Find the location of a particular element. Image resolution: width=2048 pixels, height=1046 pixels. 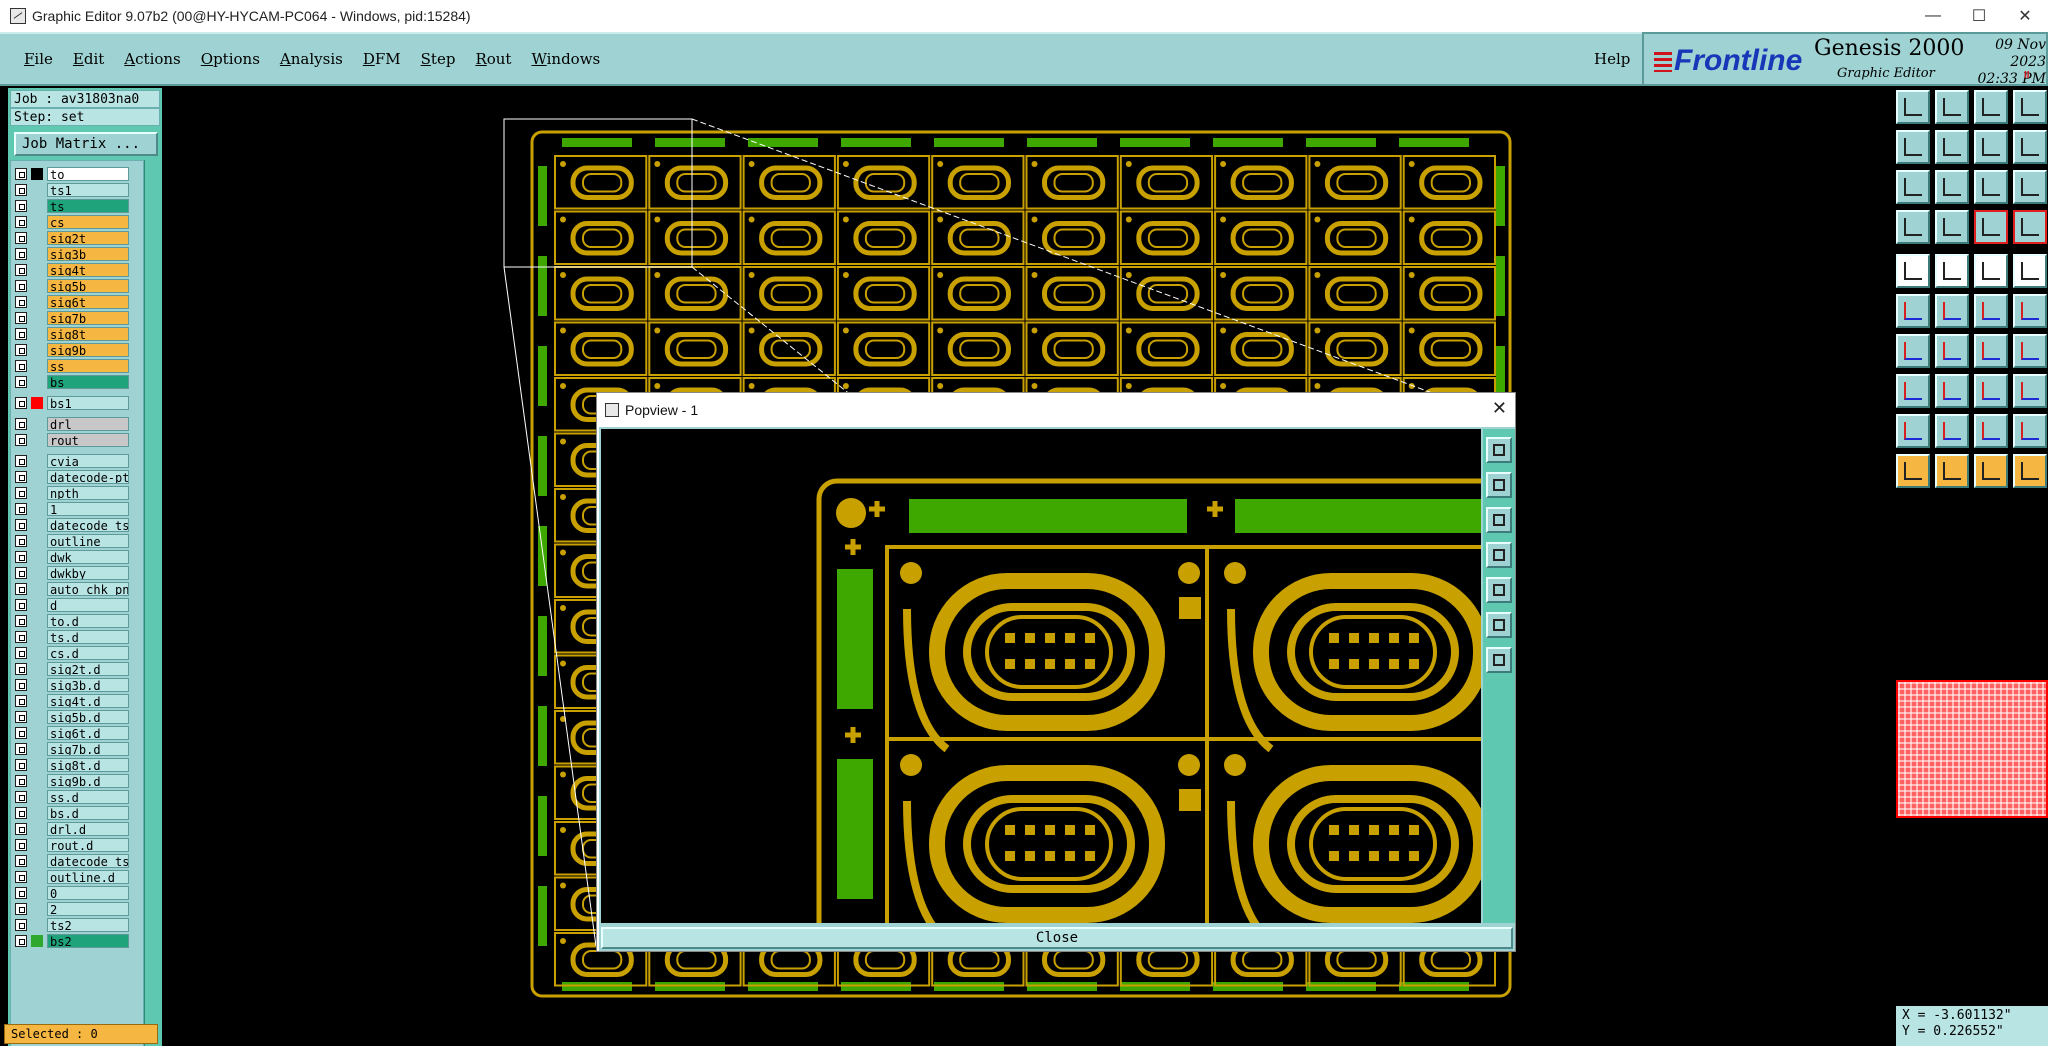

layer-row: bs2 is located at coordinates (78, 941).